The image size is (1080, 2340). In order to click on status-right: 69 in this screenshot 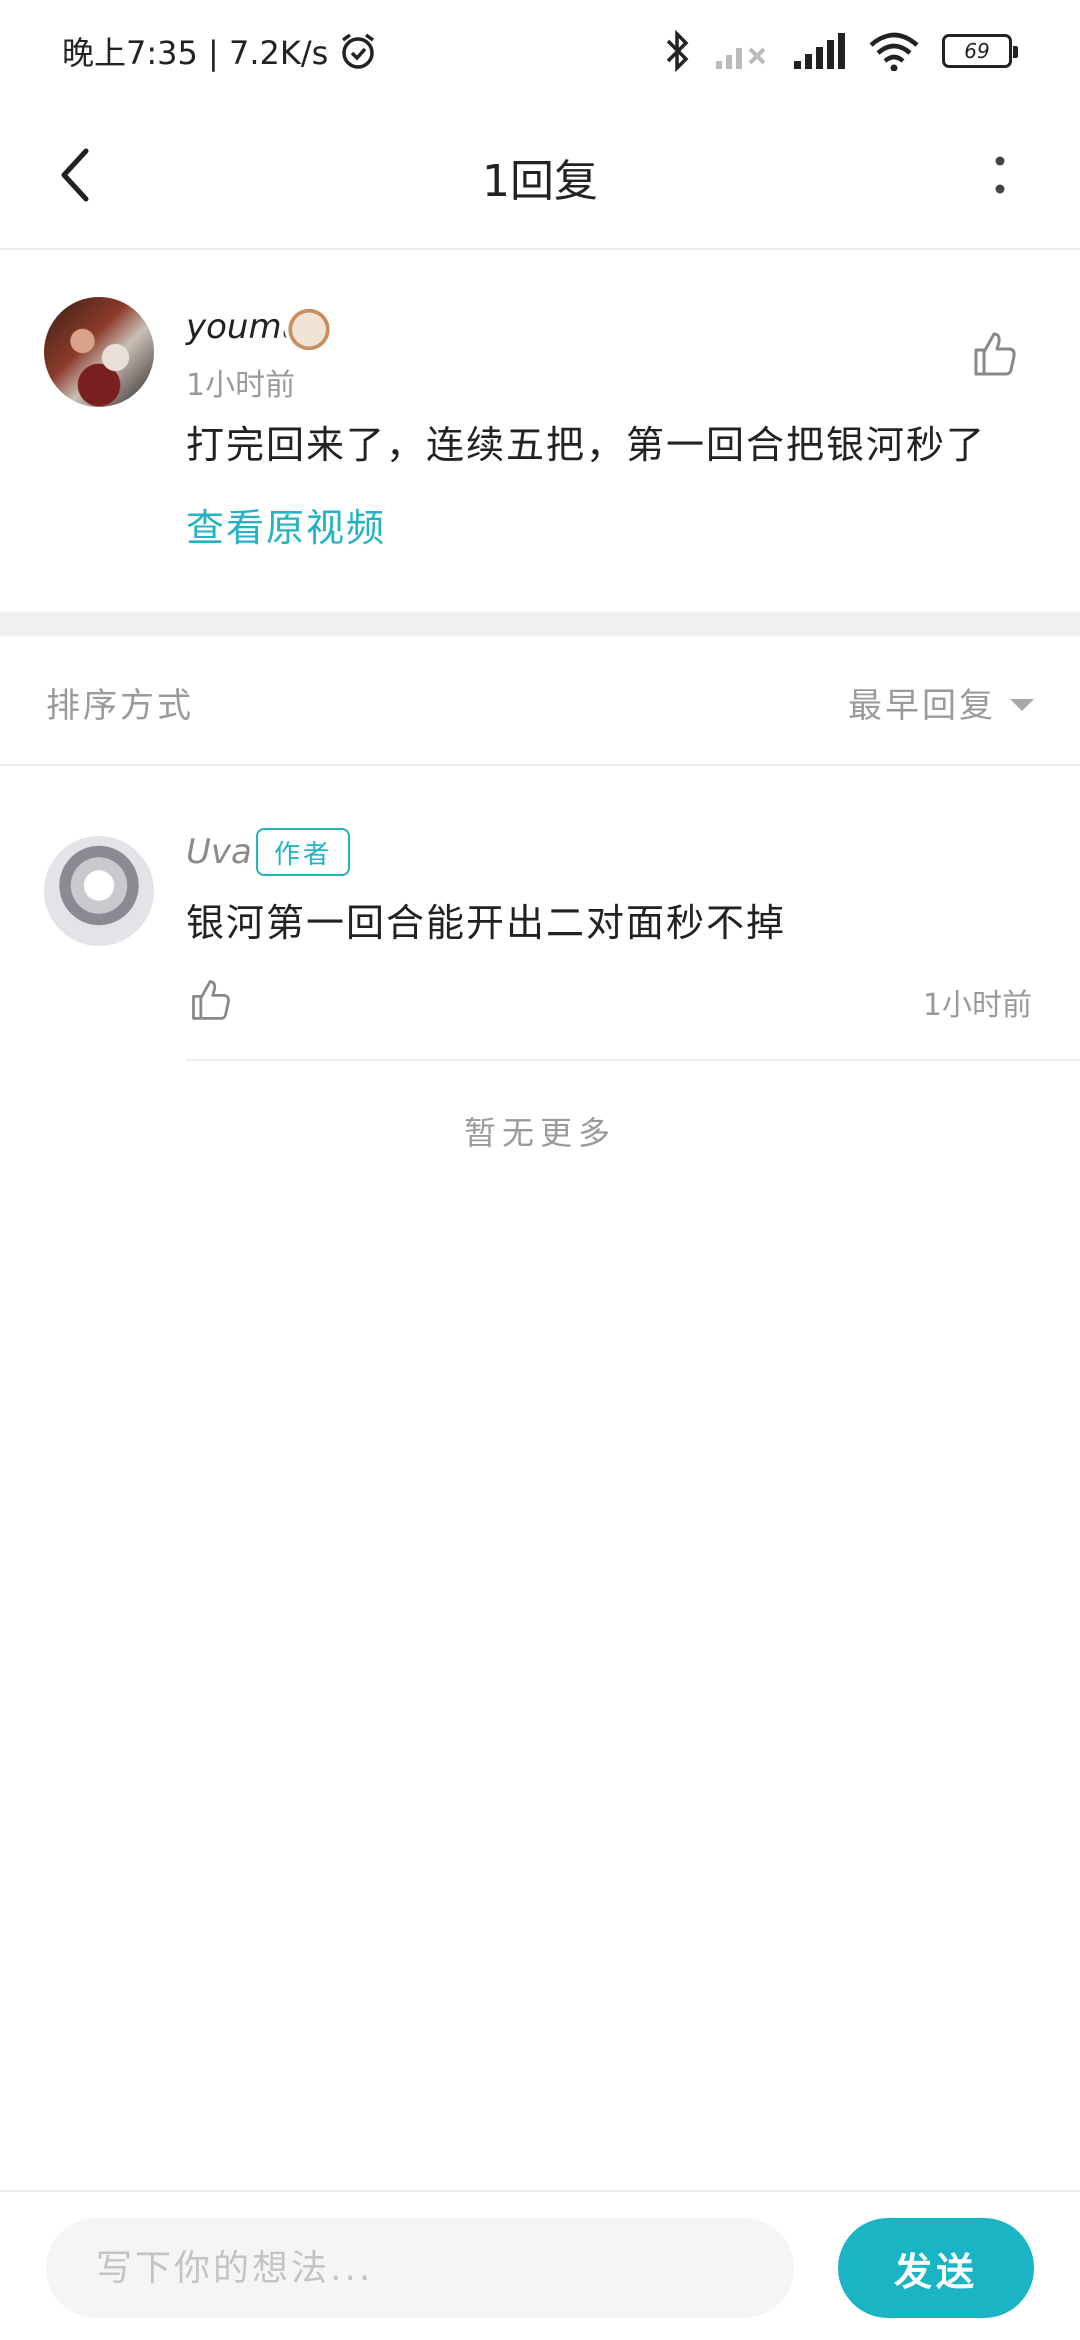, I will do `click(841, 51)`.